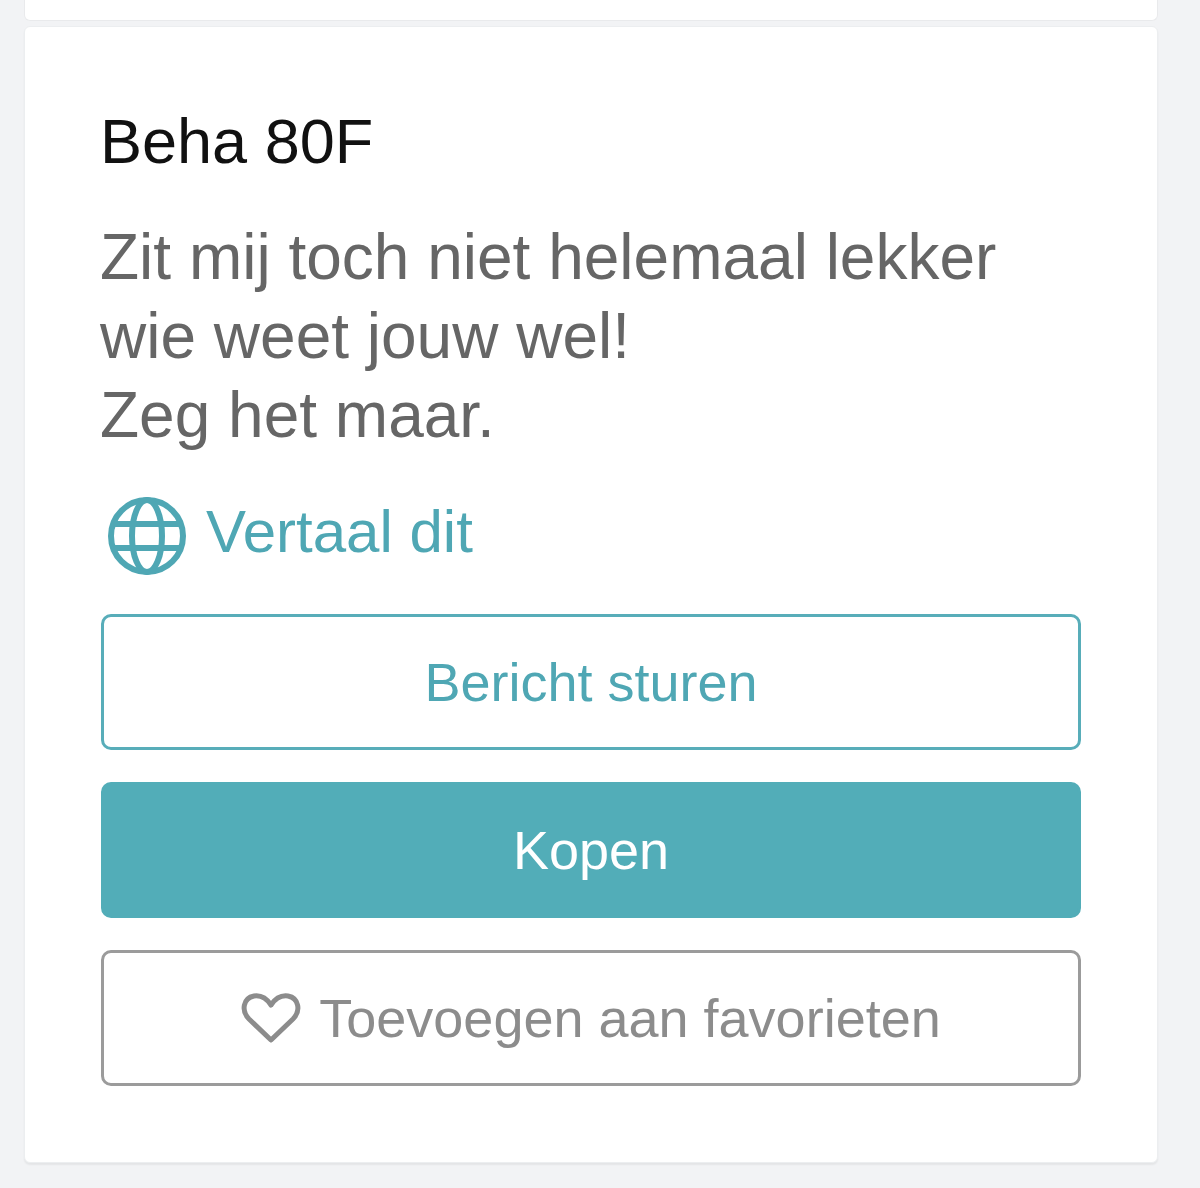 Image resolution: width=1200 pixels, height=1188 pixels. I want to click on favorite-button: Toevoegen aan favorieten, so click(591, 1018).